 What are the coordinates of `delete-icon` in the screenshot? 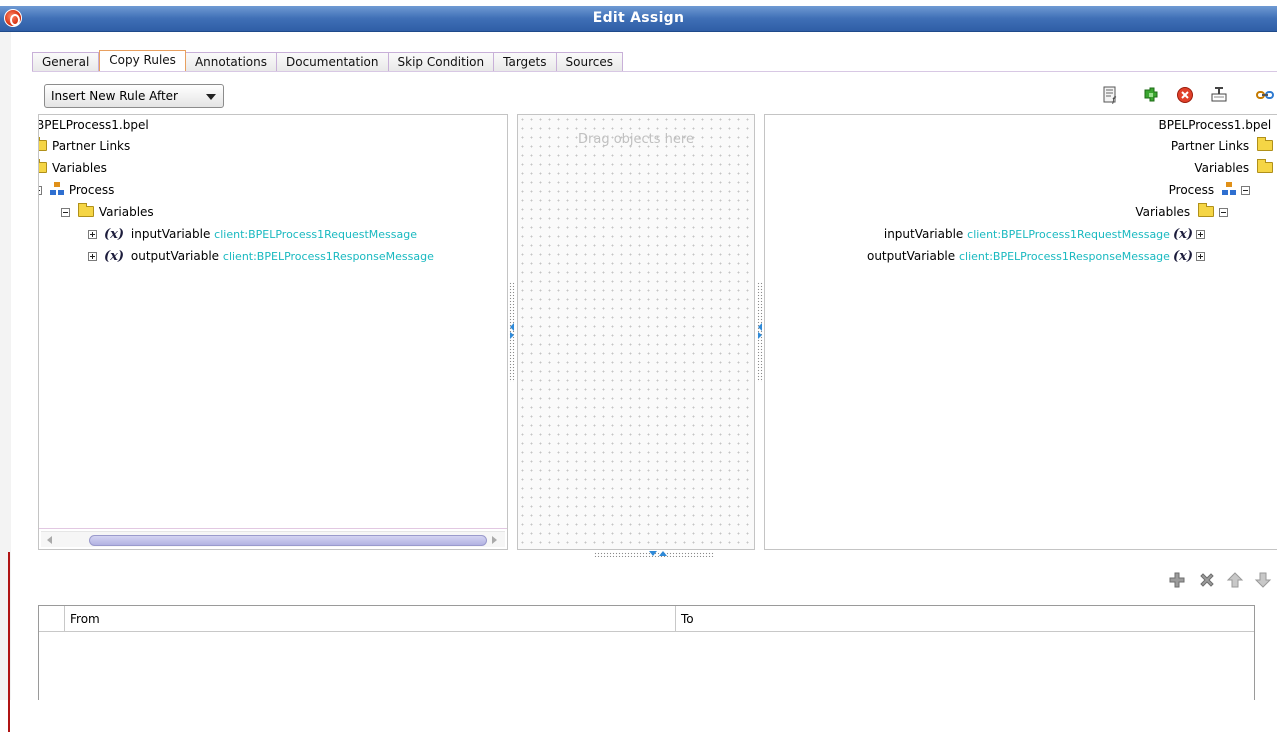 It's located at (1185, 95).